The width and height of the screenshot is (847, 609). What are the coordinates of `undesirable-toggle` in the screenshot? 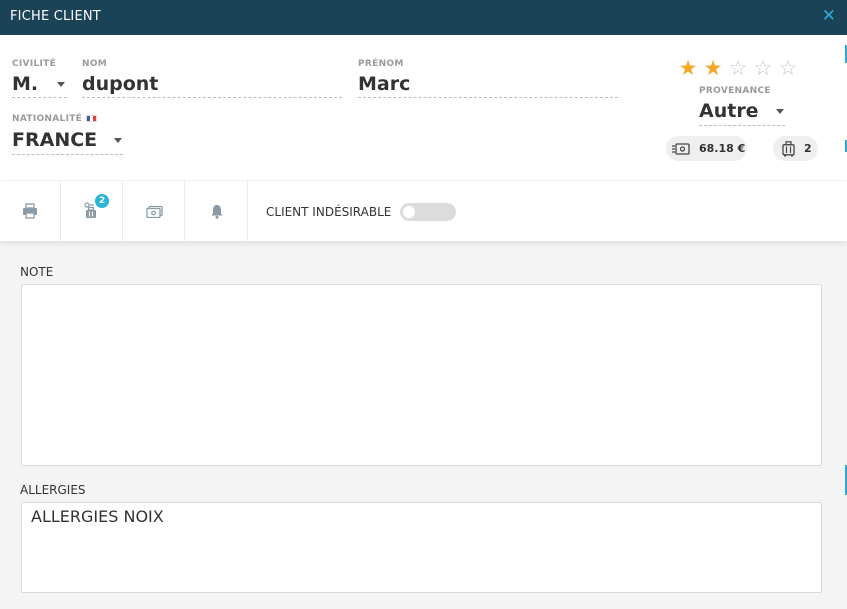 It's located at (428, 212).